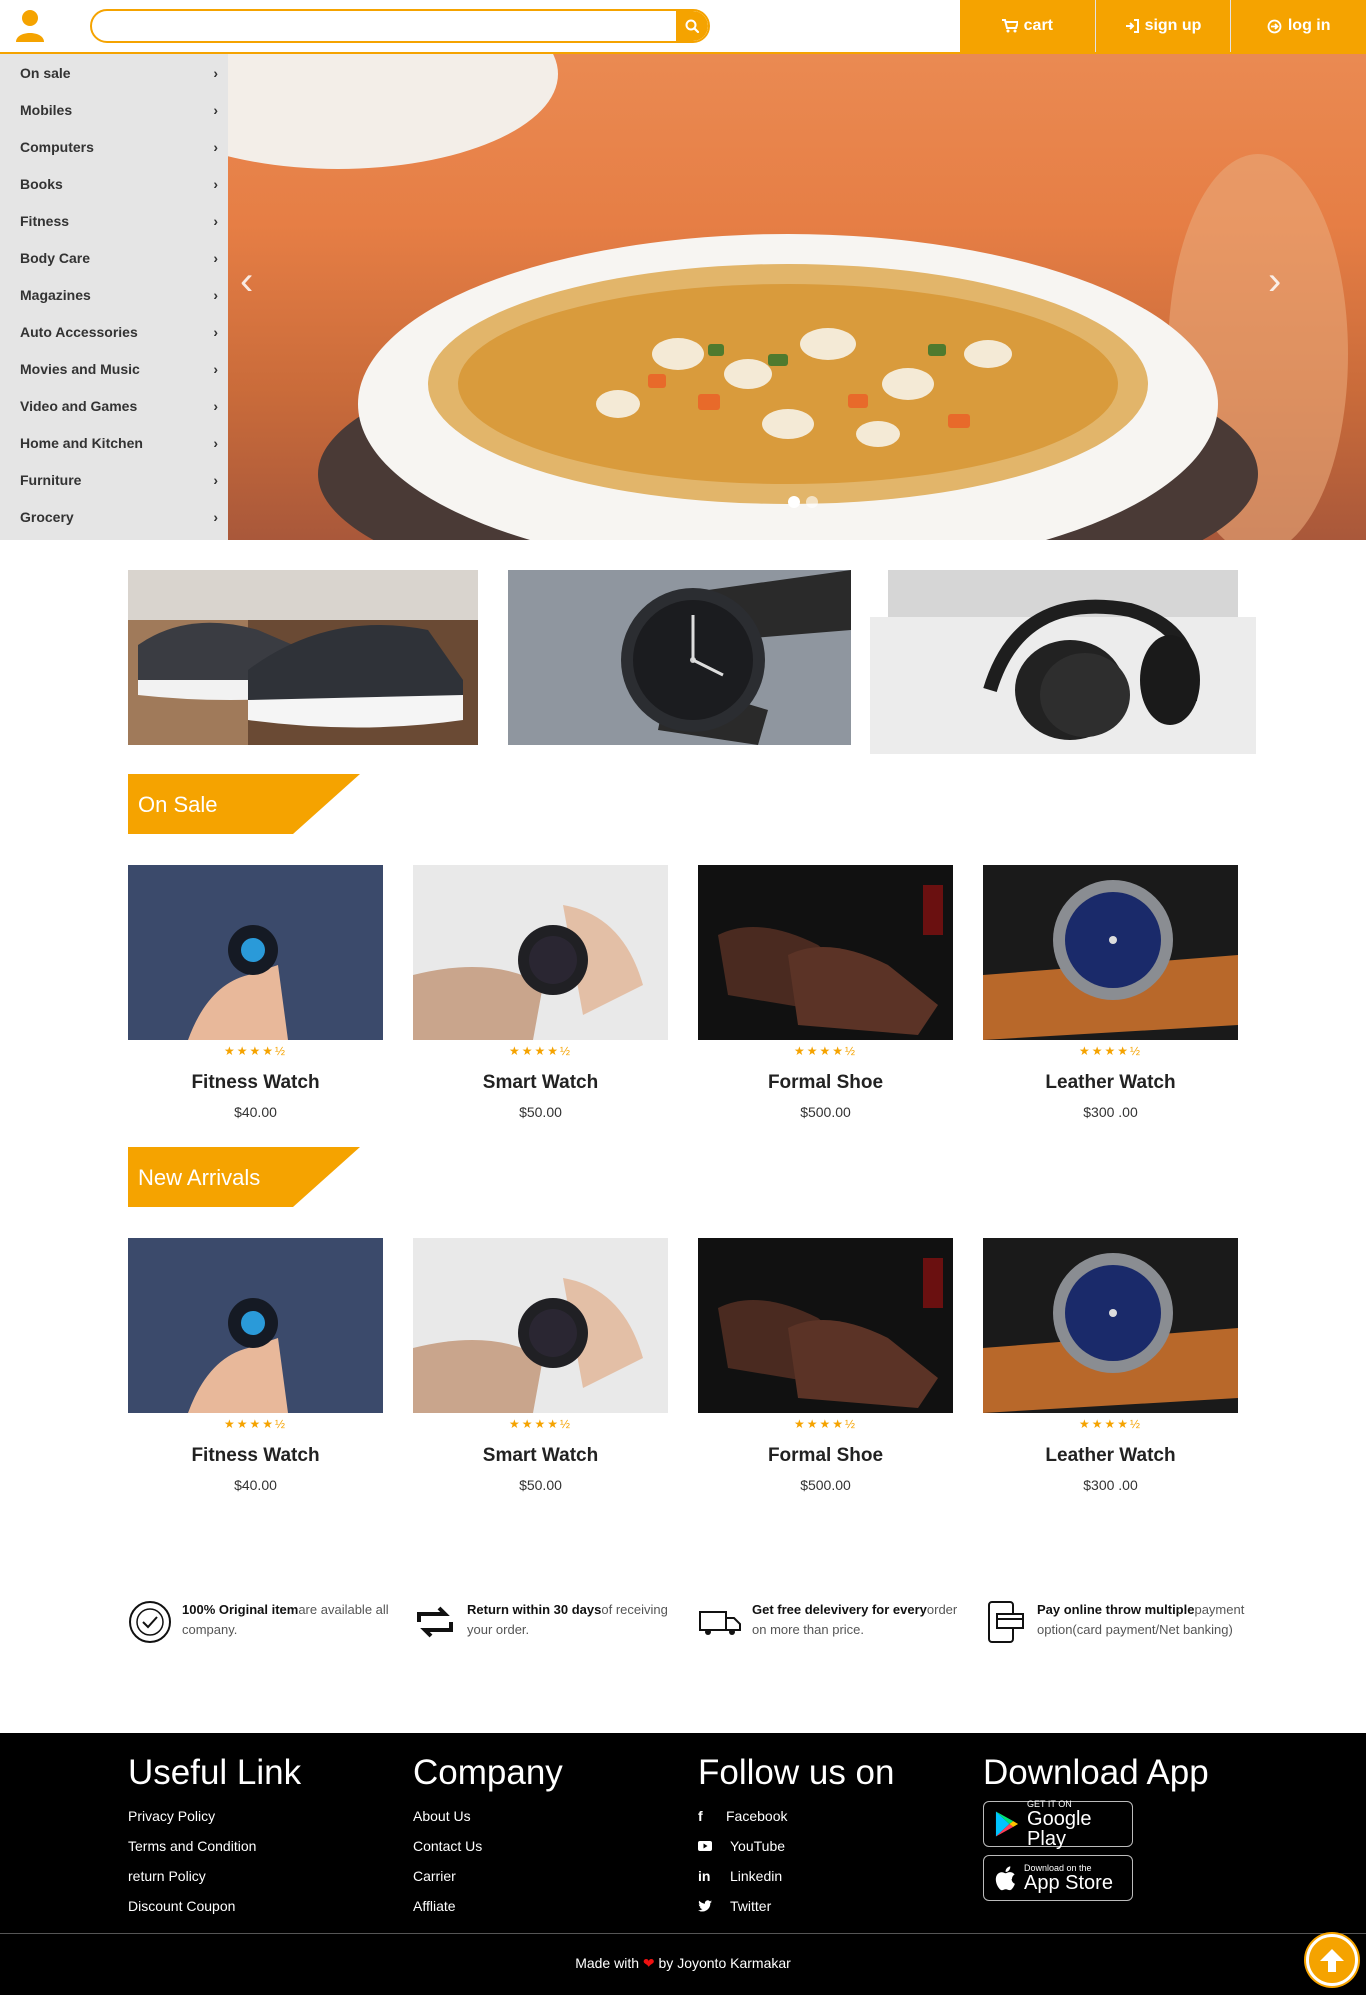 This screenshot has width=1366, height=1995. What do you see at coordinates (255, 1112) in the screenshot?
I see `product-price: $40.00` at bounding box center [255, 1112].